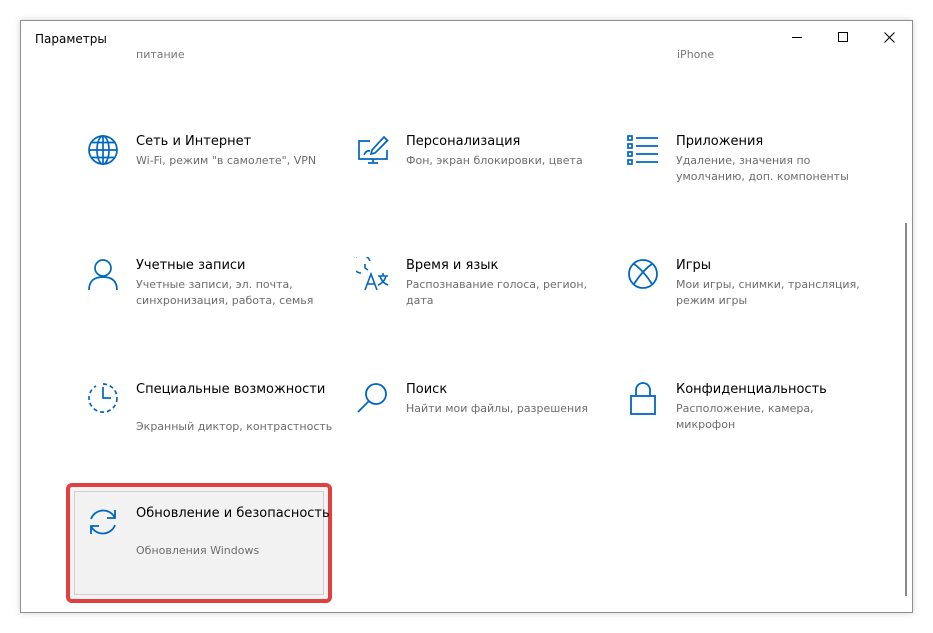  I want to click on tile-search: Поиск Найти мои файлы, разрешения, so click(481, 411).